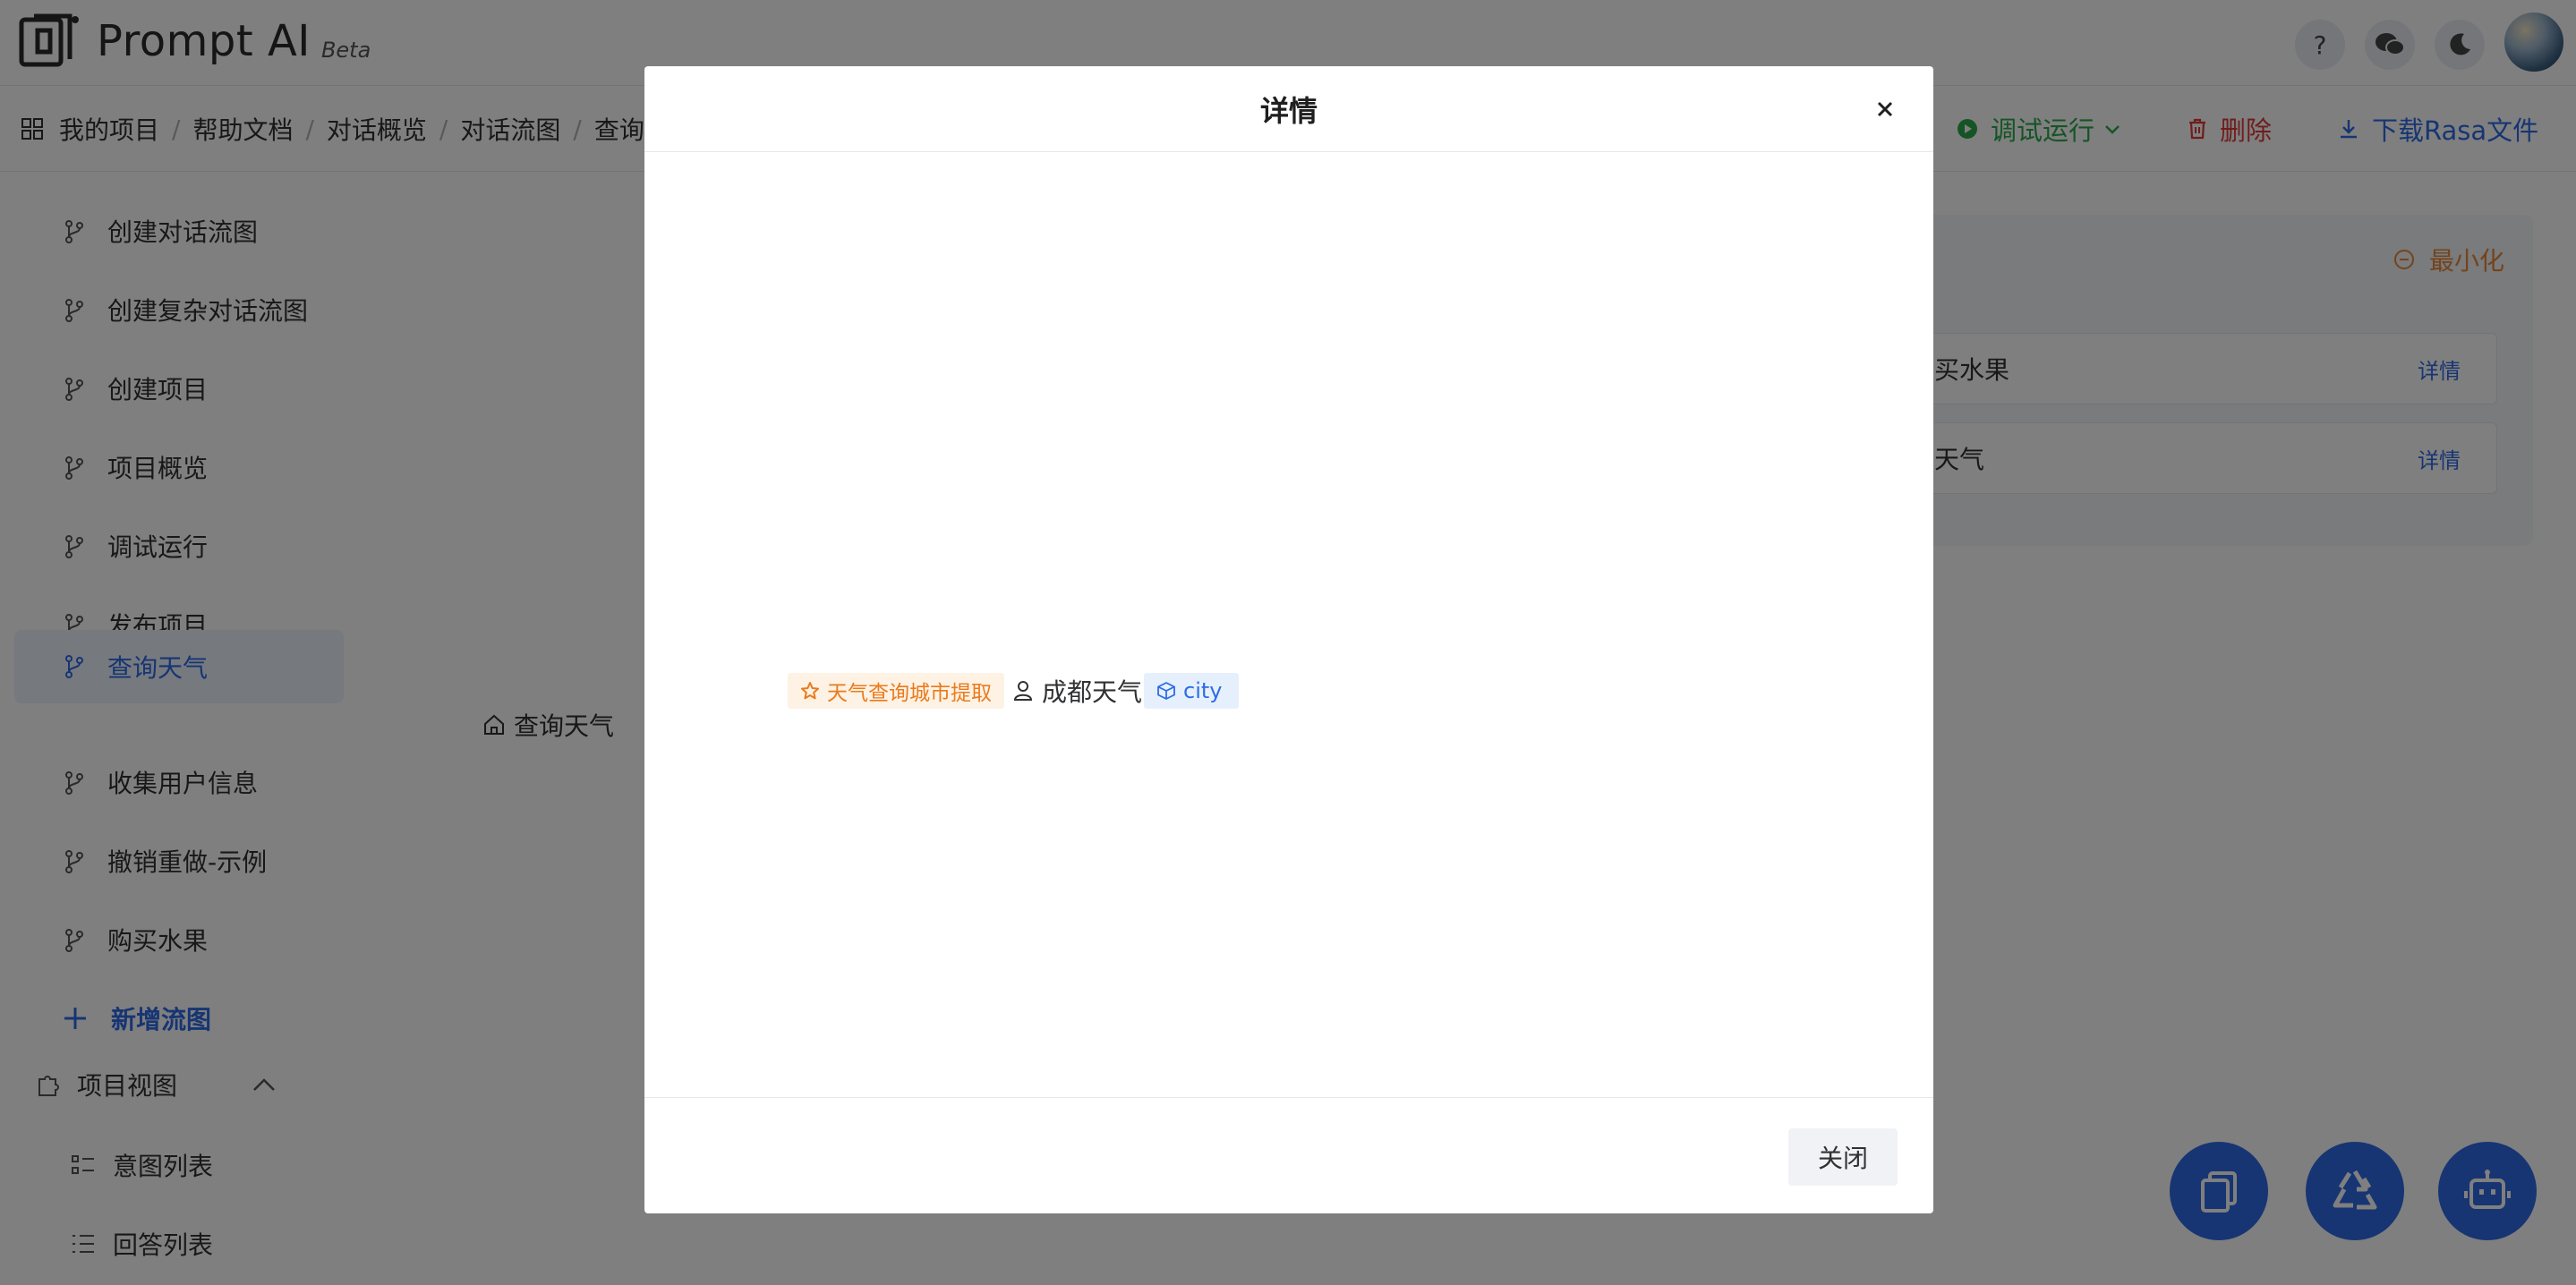 The image size is (2576, 1285). I want to click on training-example: 天气查询城市提取 成都天气 city, so click(1013, 691).